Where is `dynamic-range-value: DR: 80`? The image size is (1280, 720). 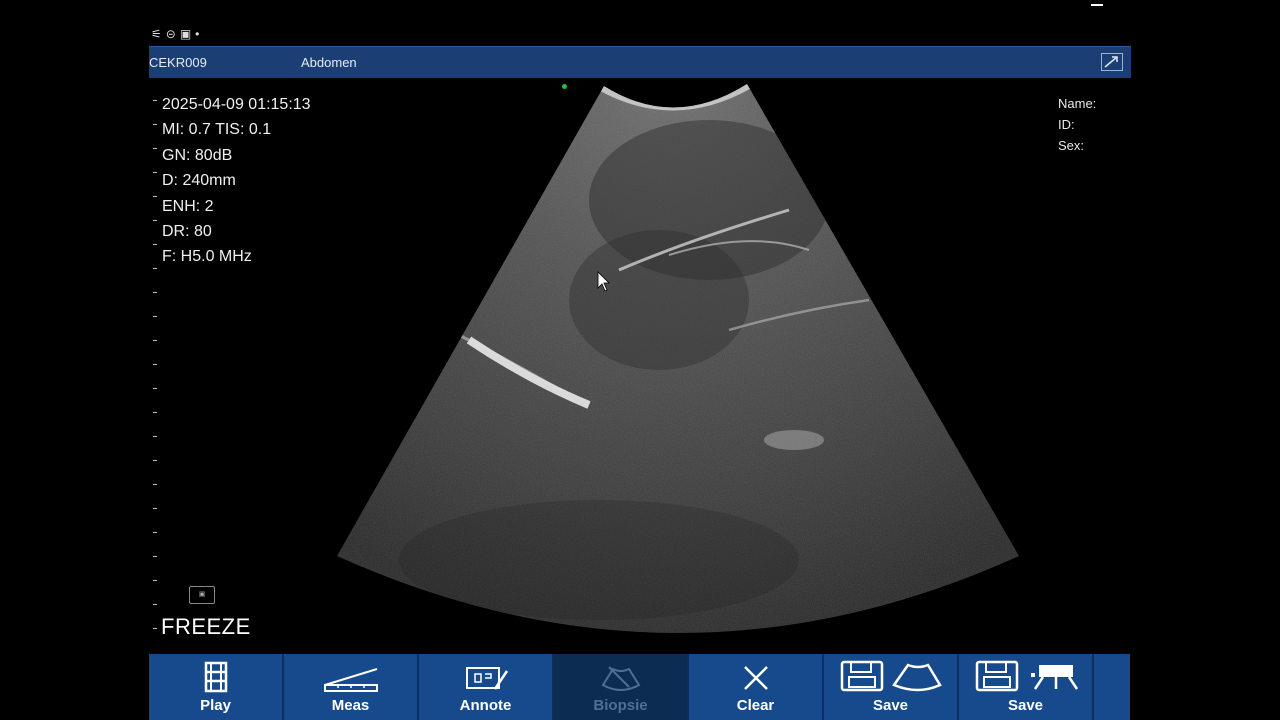
dynamic-range-value: DR: 80 is located at coordinates (187, 232).